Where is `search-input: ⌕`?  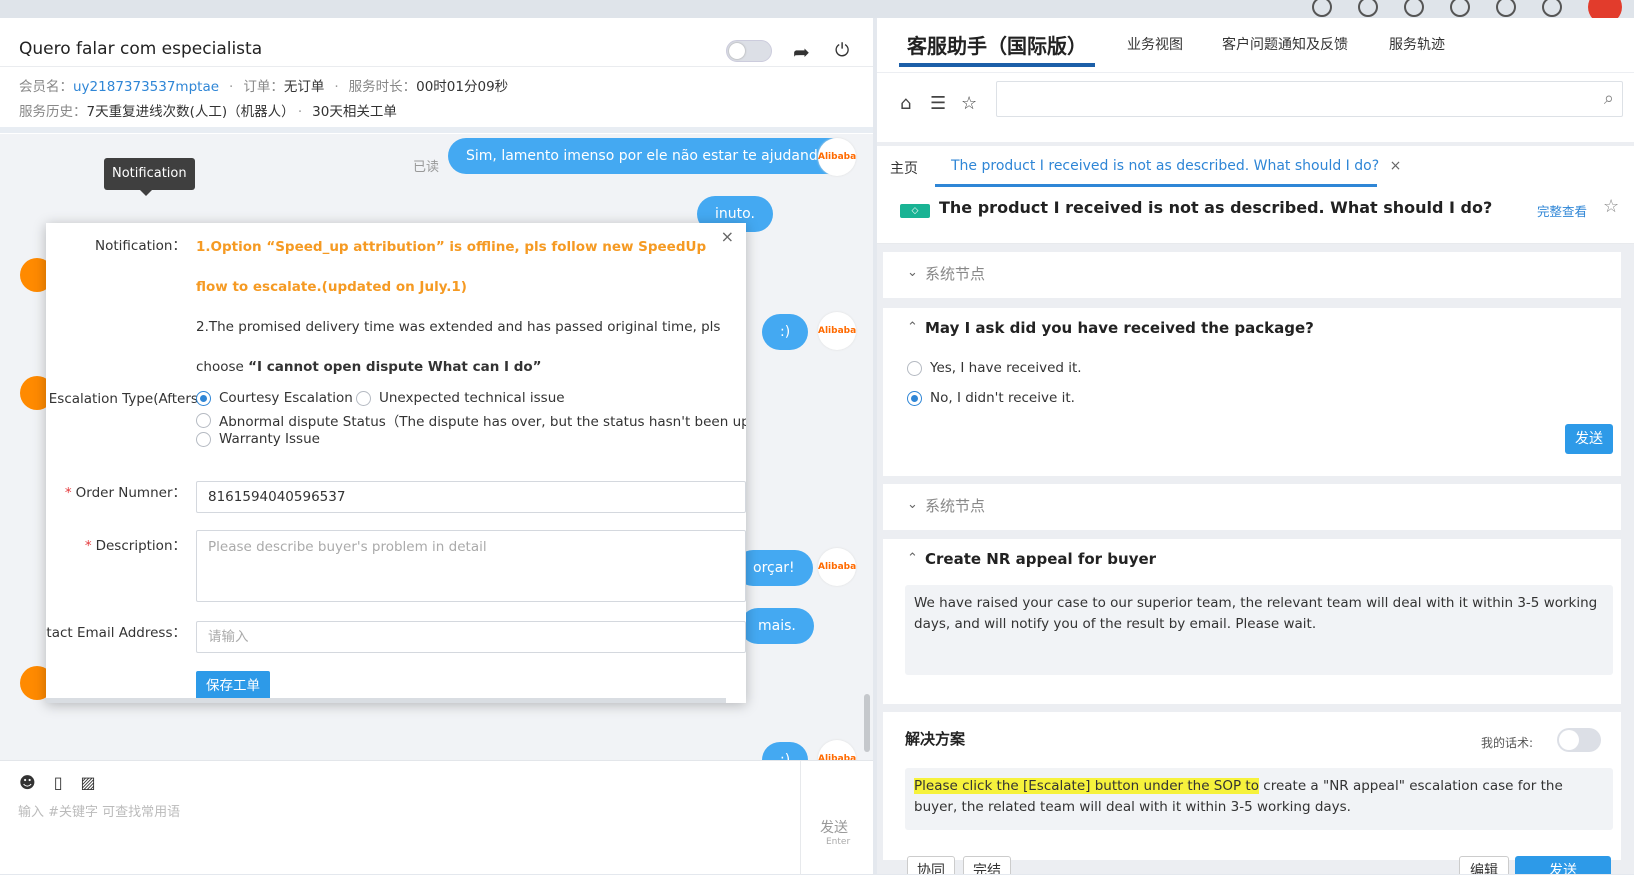 search-input: ⌕ is located at coordinates (1309, 99).